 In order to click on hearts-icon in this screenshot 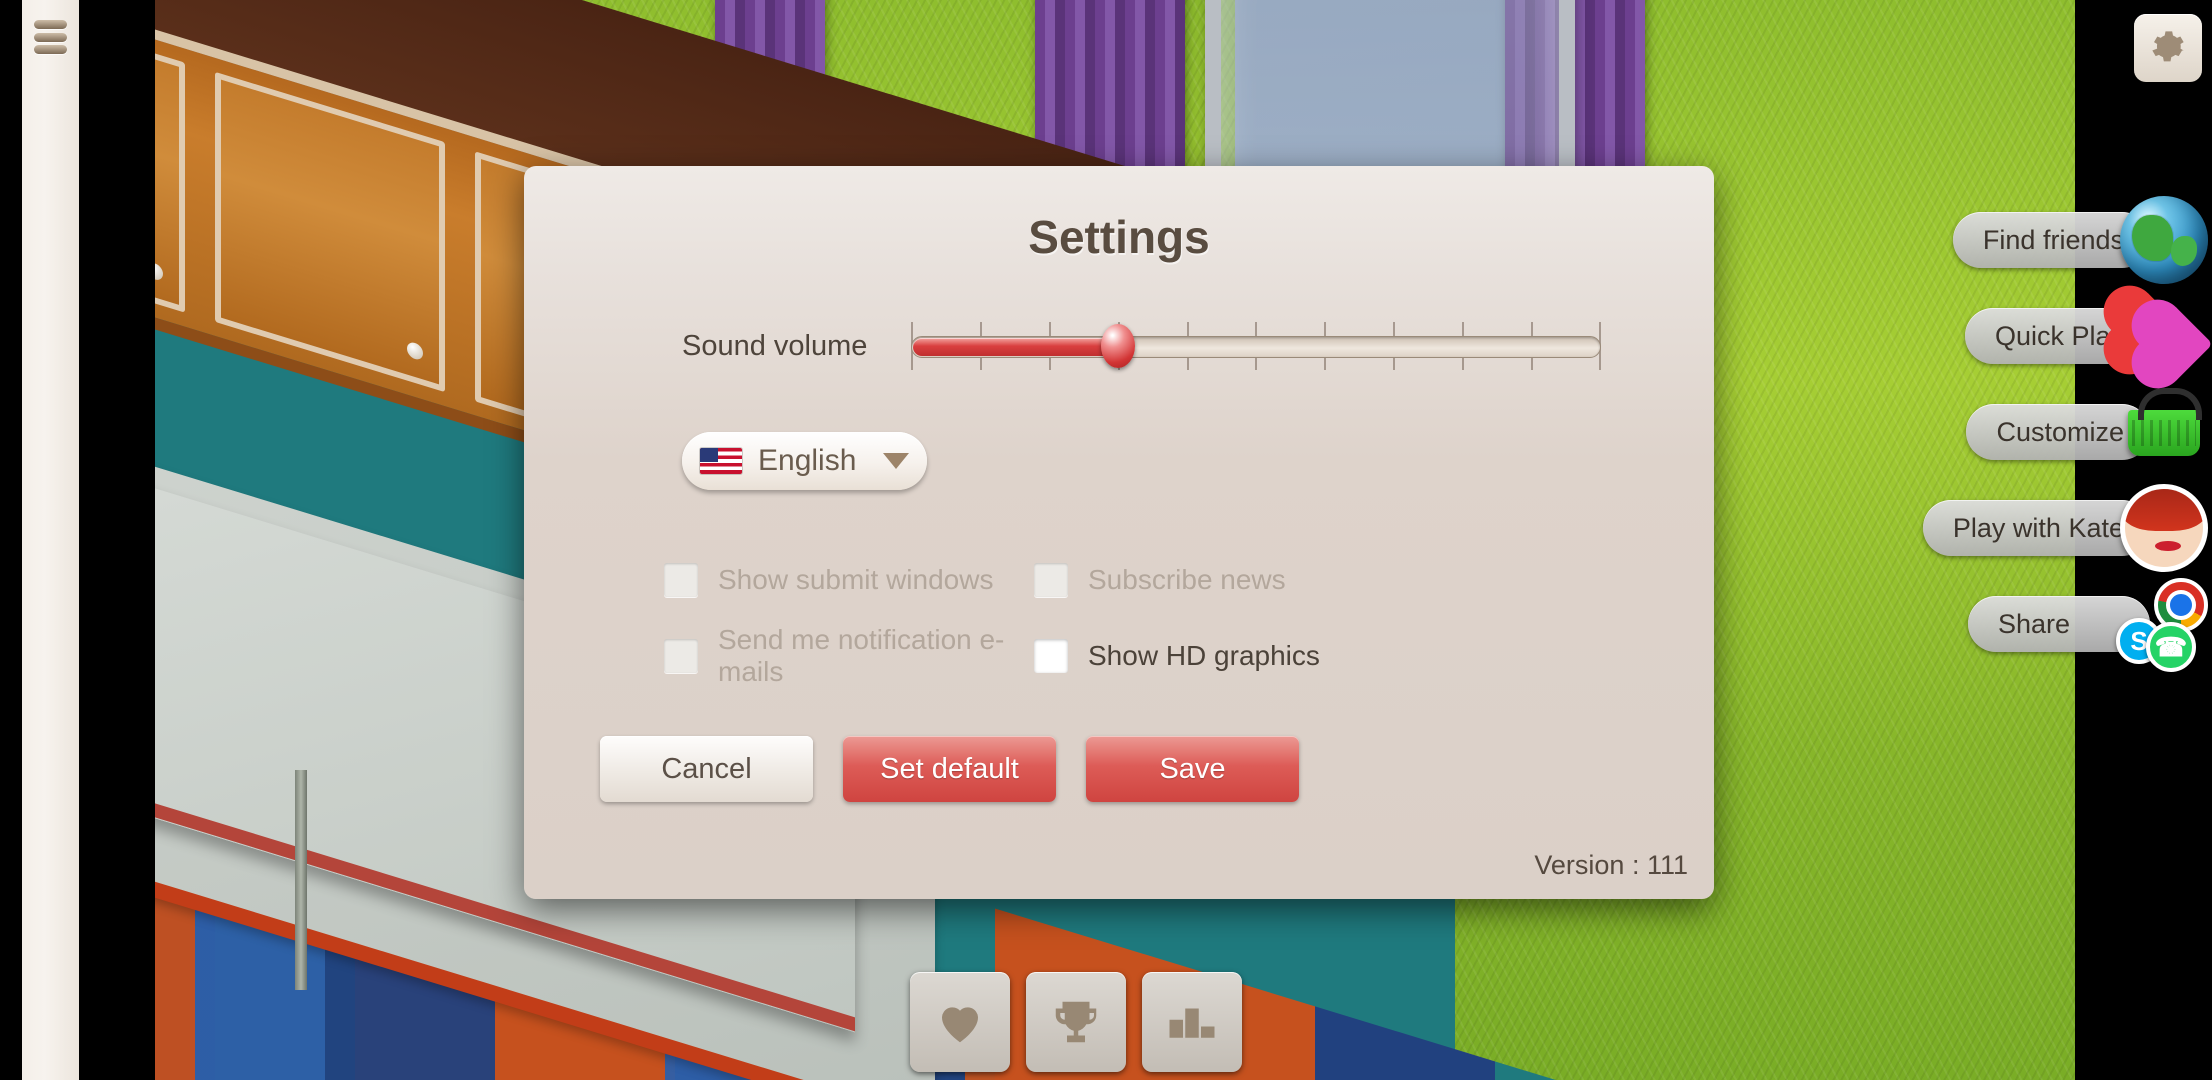, I will do `click(2161, 336)`.